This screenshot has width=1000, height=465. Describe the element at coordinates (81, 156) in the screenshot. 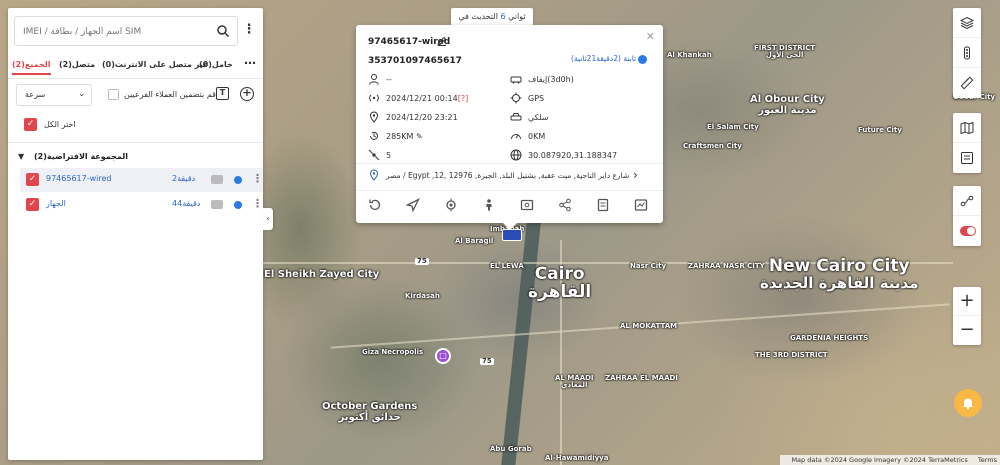

I see `group-label: المجموعة الافتراضية(2)` at that location.